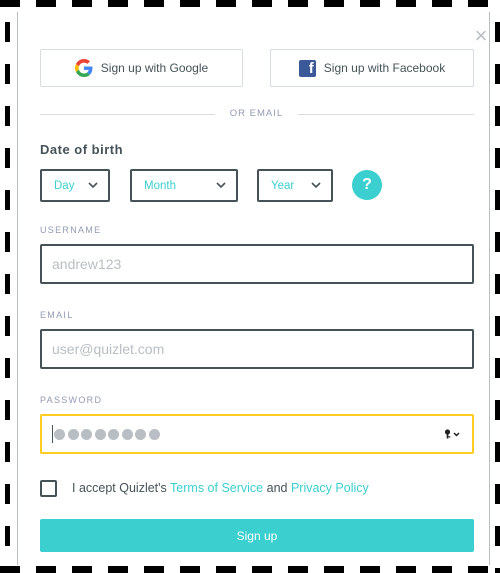 Image resolution: width=500 pixels, height=573 pixels. I want to click on frame-dashes-top, so click(250, 3).